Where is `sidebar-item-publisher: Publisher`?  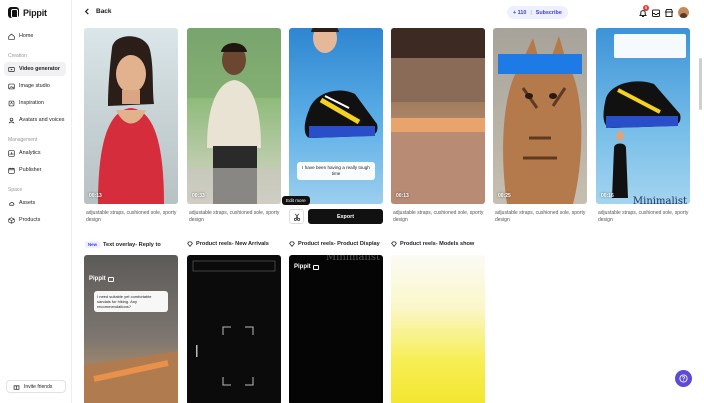 sidebar-item-publisher: Publisher is located at coordinates (35, 170).